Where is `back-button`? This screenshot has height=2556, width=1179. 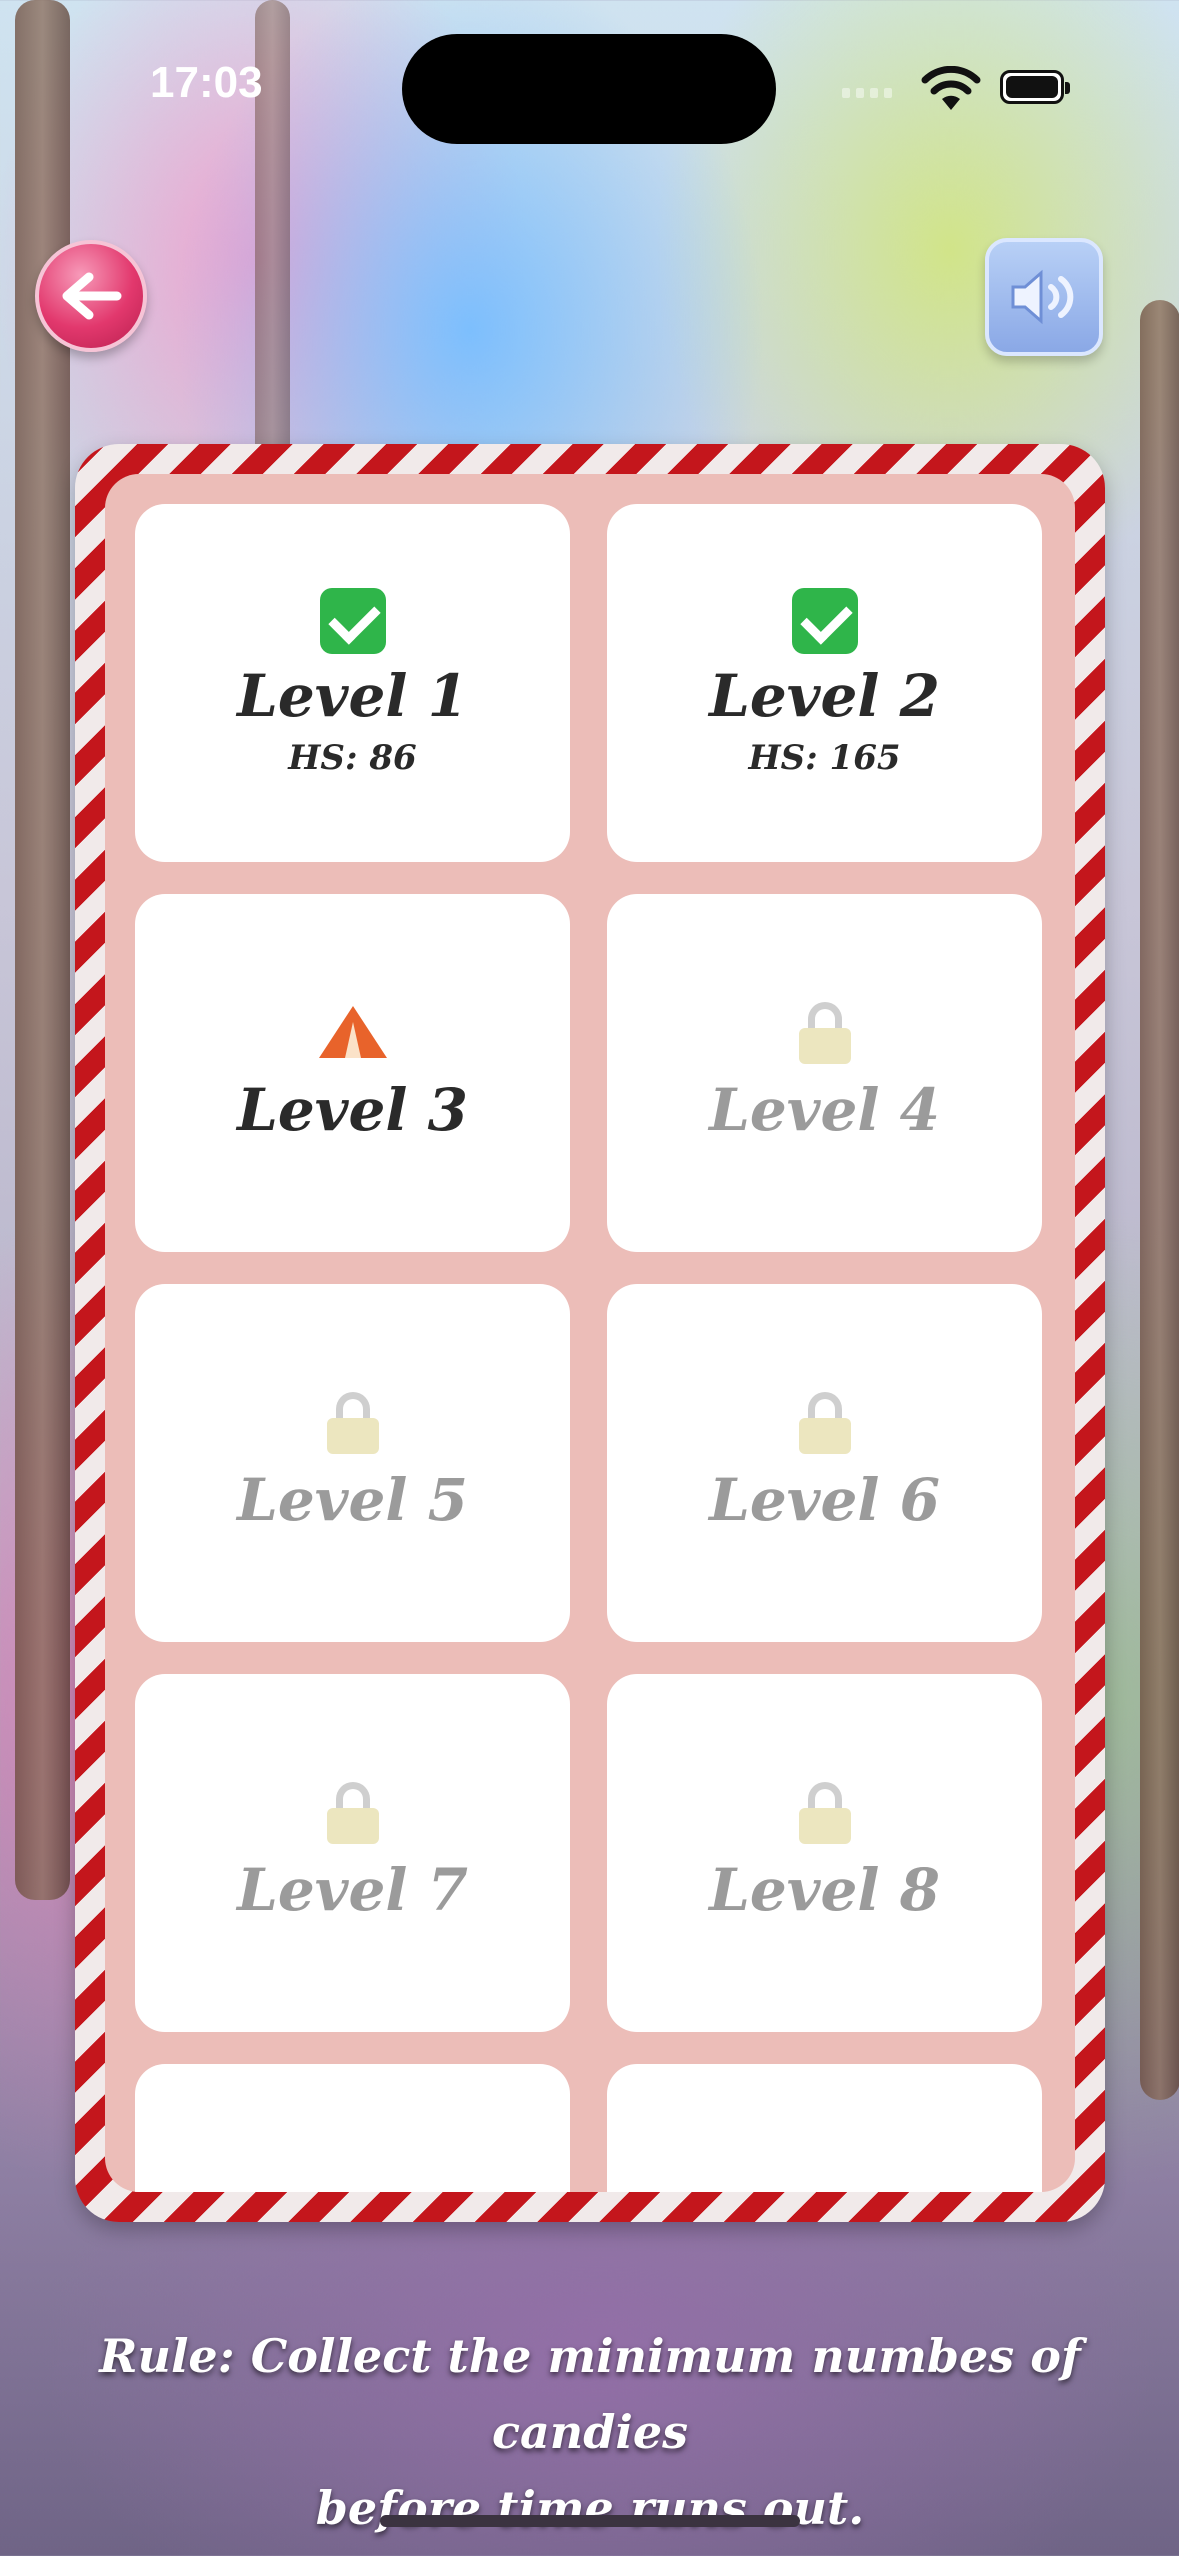
back-button is located at coordinates (91, 296).